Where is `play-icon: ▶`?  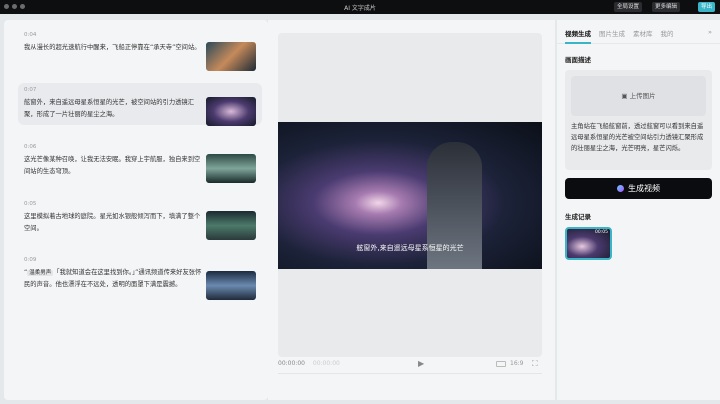
play-icon: ▶ is located at coordinates (421, 363).